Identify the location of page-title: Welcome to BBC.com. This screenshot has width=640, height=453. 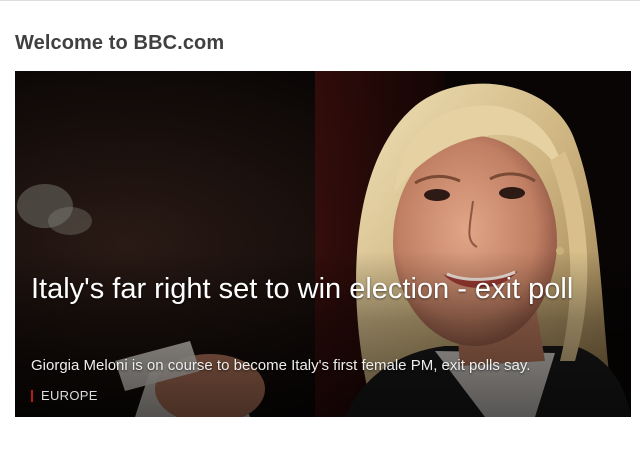
(120, 43).